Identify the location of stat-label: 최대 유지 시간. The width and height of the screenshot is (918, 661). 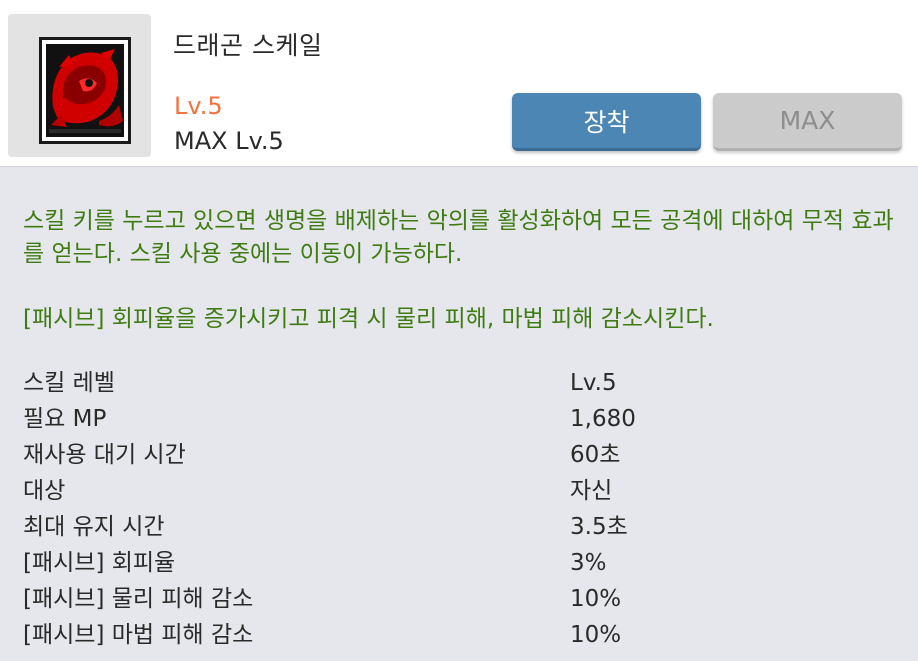
(94, 527).